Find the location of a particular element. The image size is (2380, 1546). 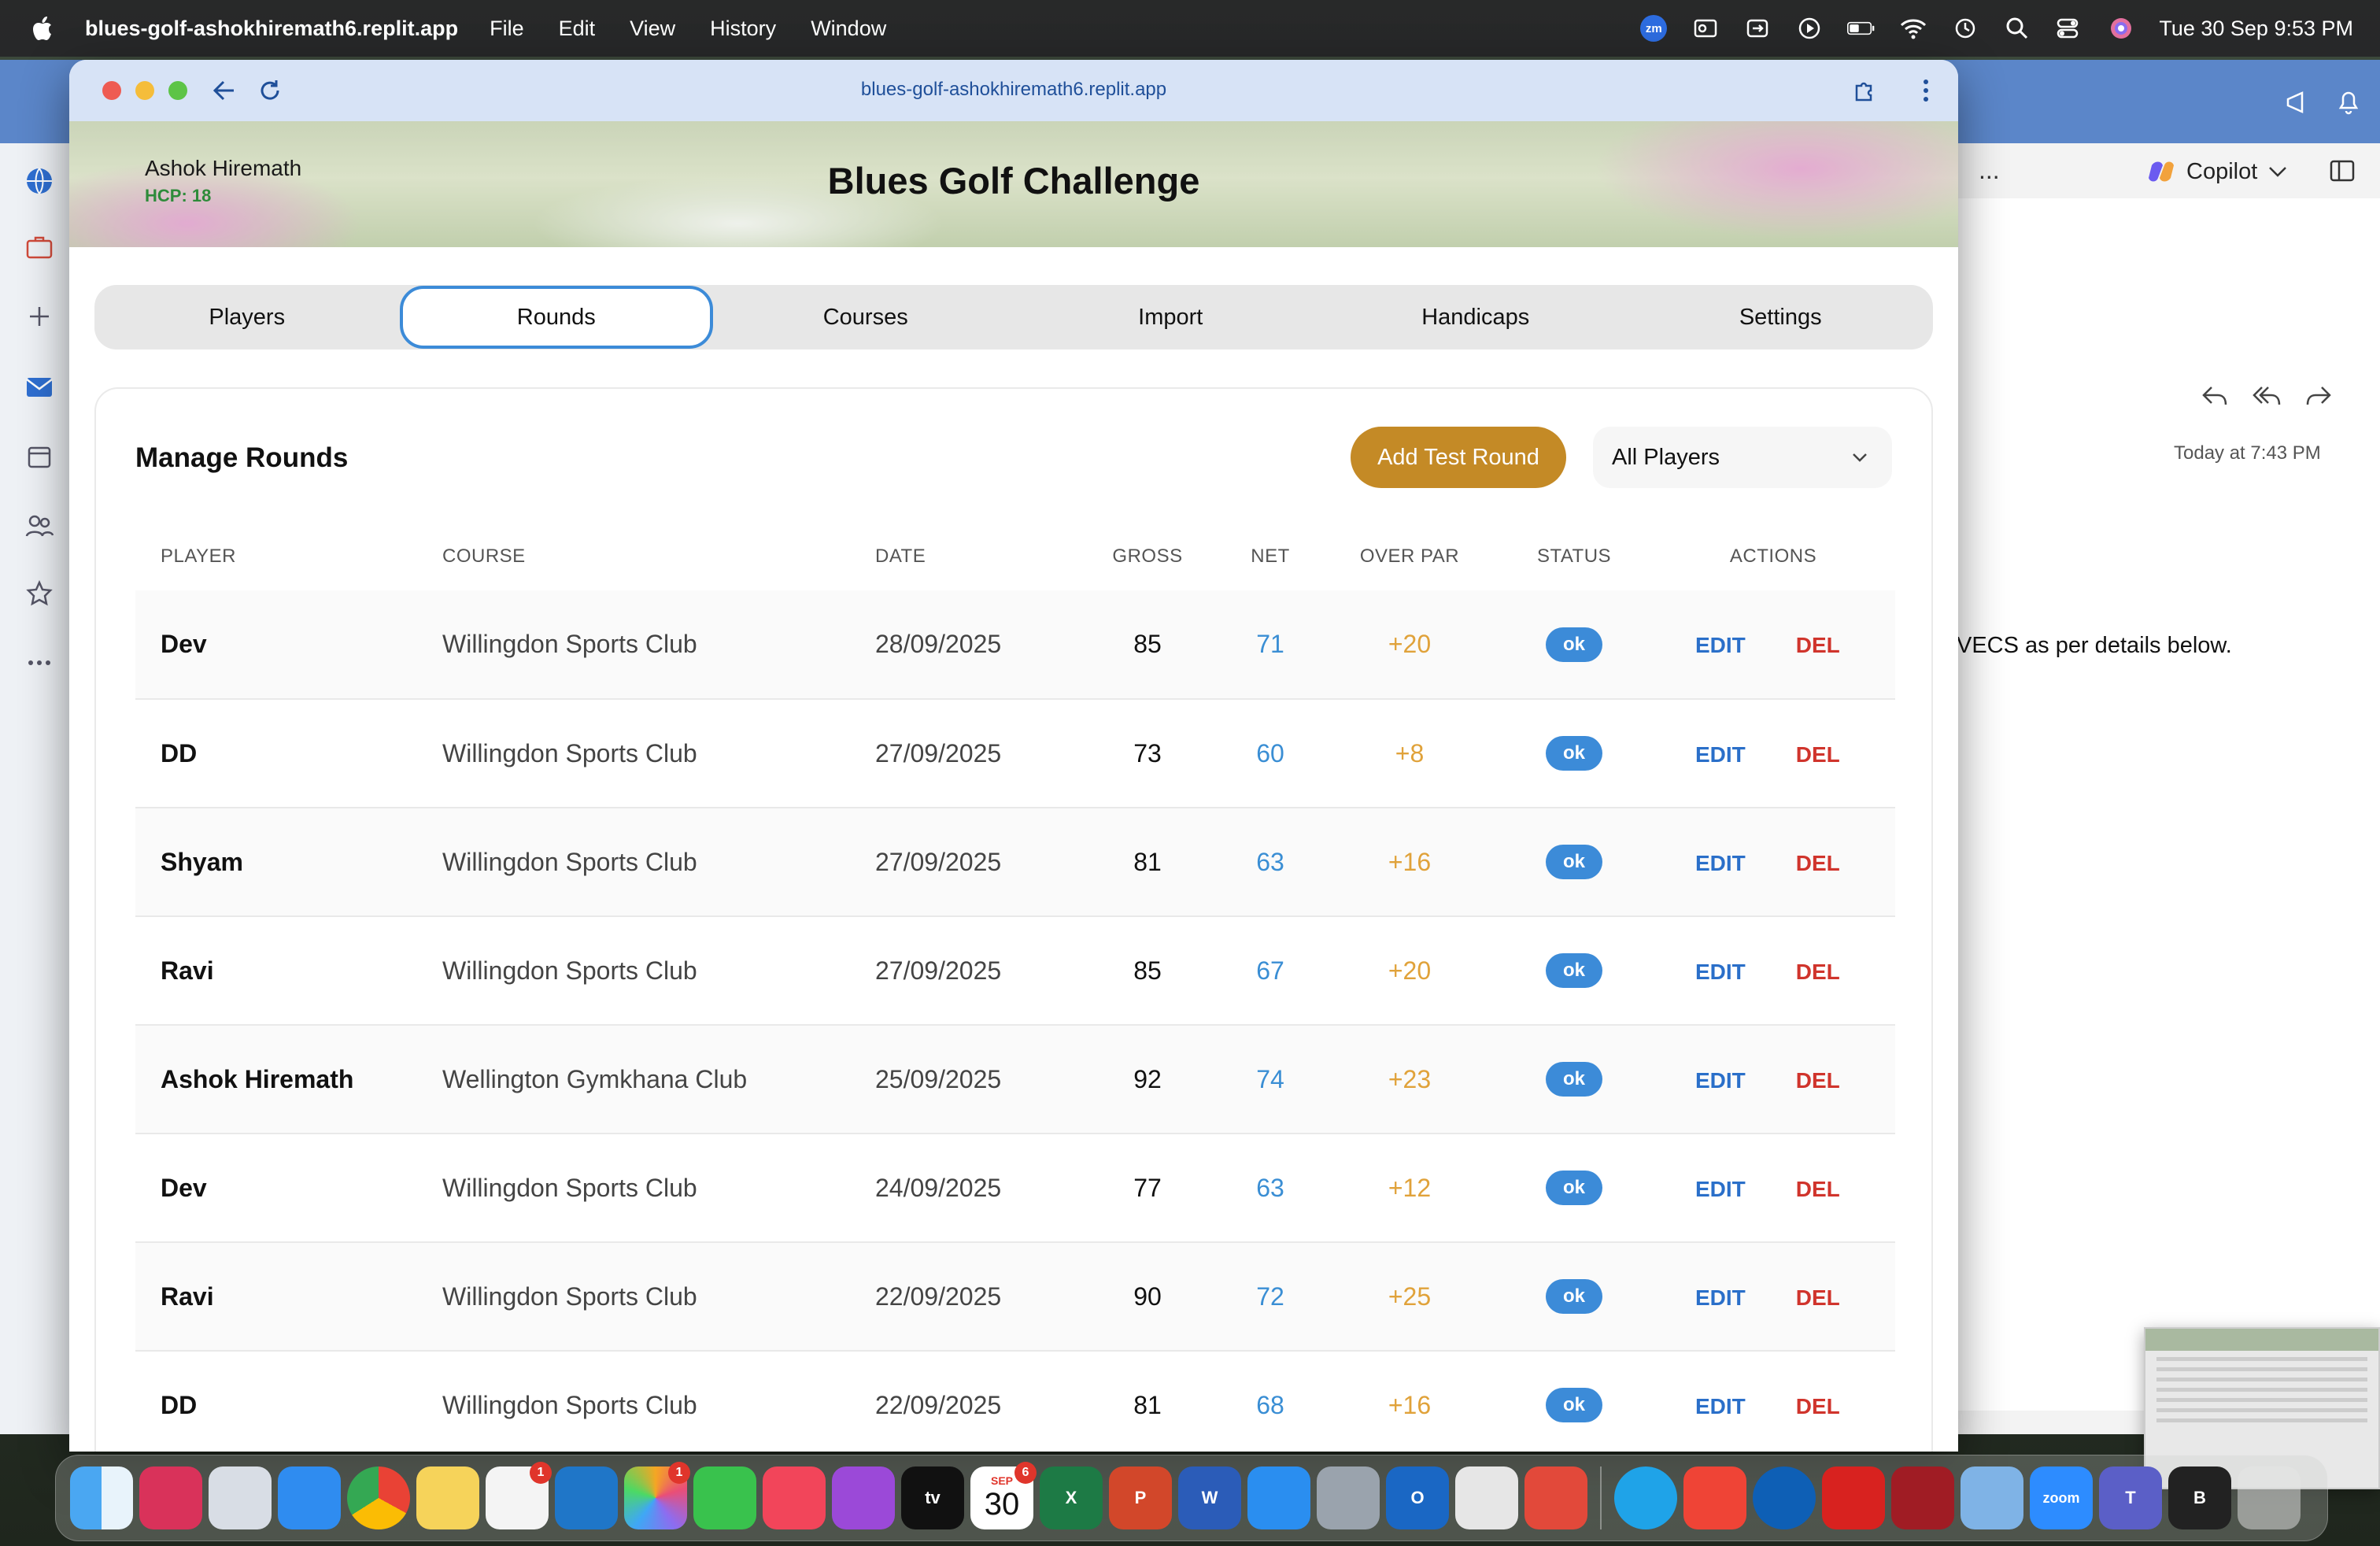

trash-icon is located at coordinates (2269, 1497).